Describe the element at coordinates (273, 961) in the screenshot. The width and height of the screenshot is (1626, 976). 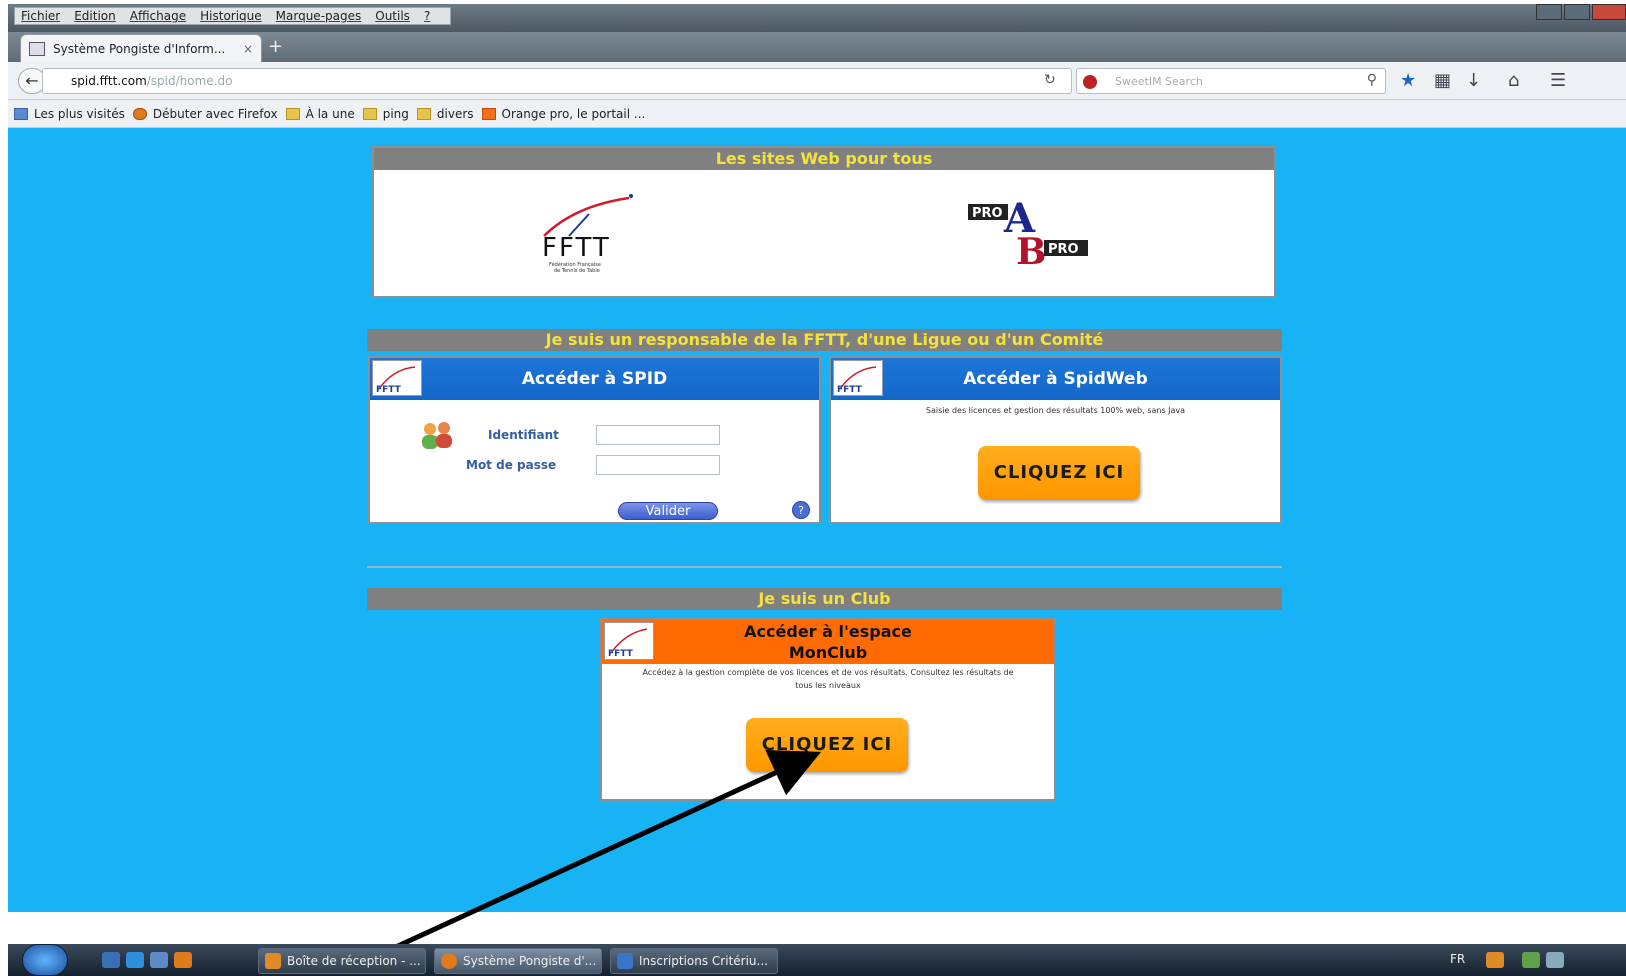
I see `mail-icon` at that location.